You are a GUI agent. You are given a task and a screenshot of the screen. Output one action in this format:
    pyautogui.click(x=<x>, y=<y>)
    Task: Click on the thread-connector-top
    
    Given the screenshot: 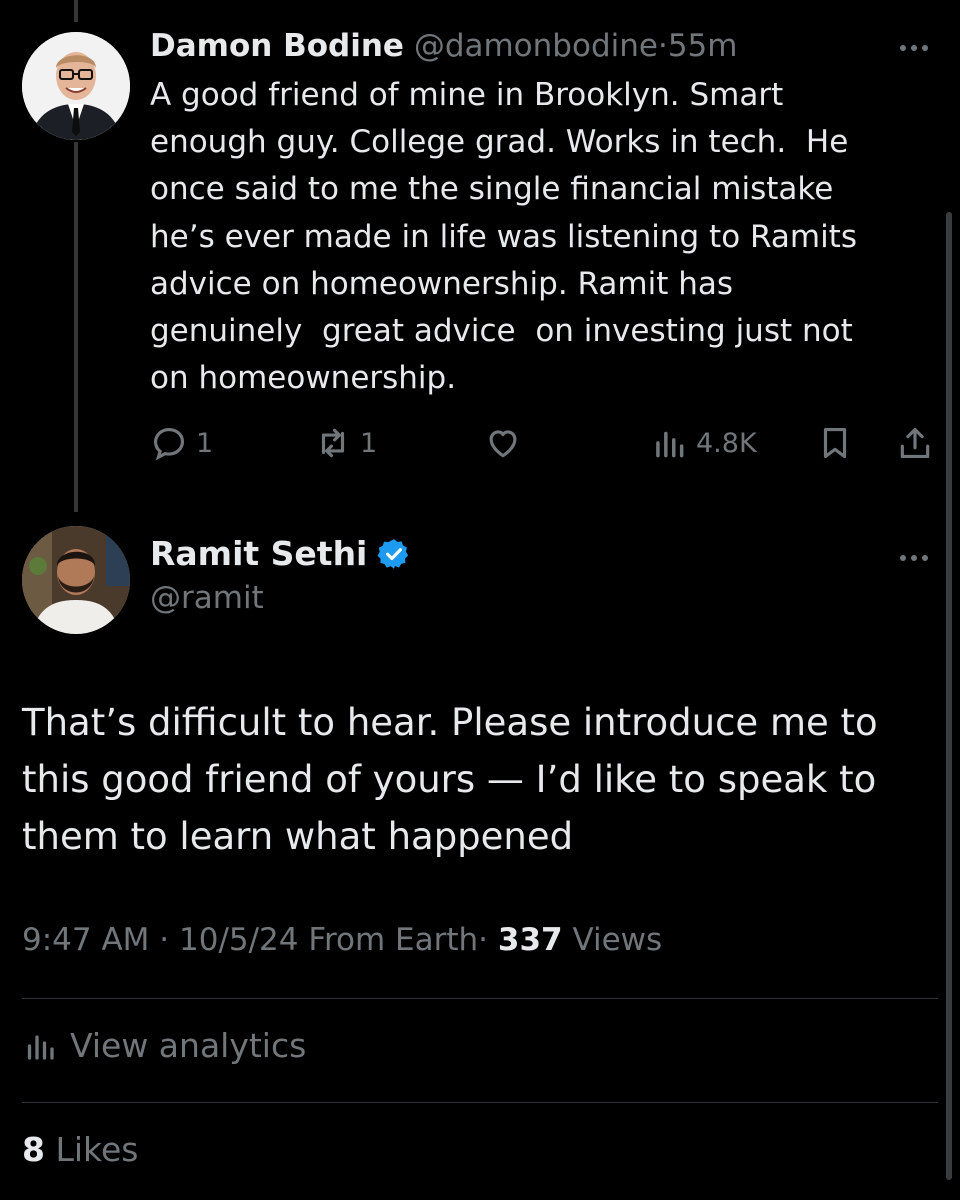 What is the action you would take?
    pyautogui.click(x=76, y=11)
    